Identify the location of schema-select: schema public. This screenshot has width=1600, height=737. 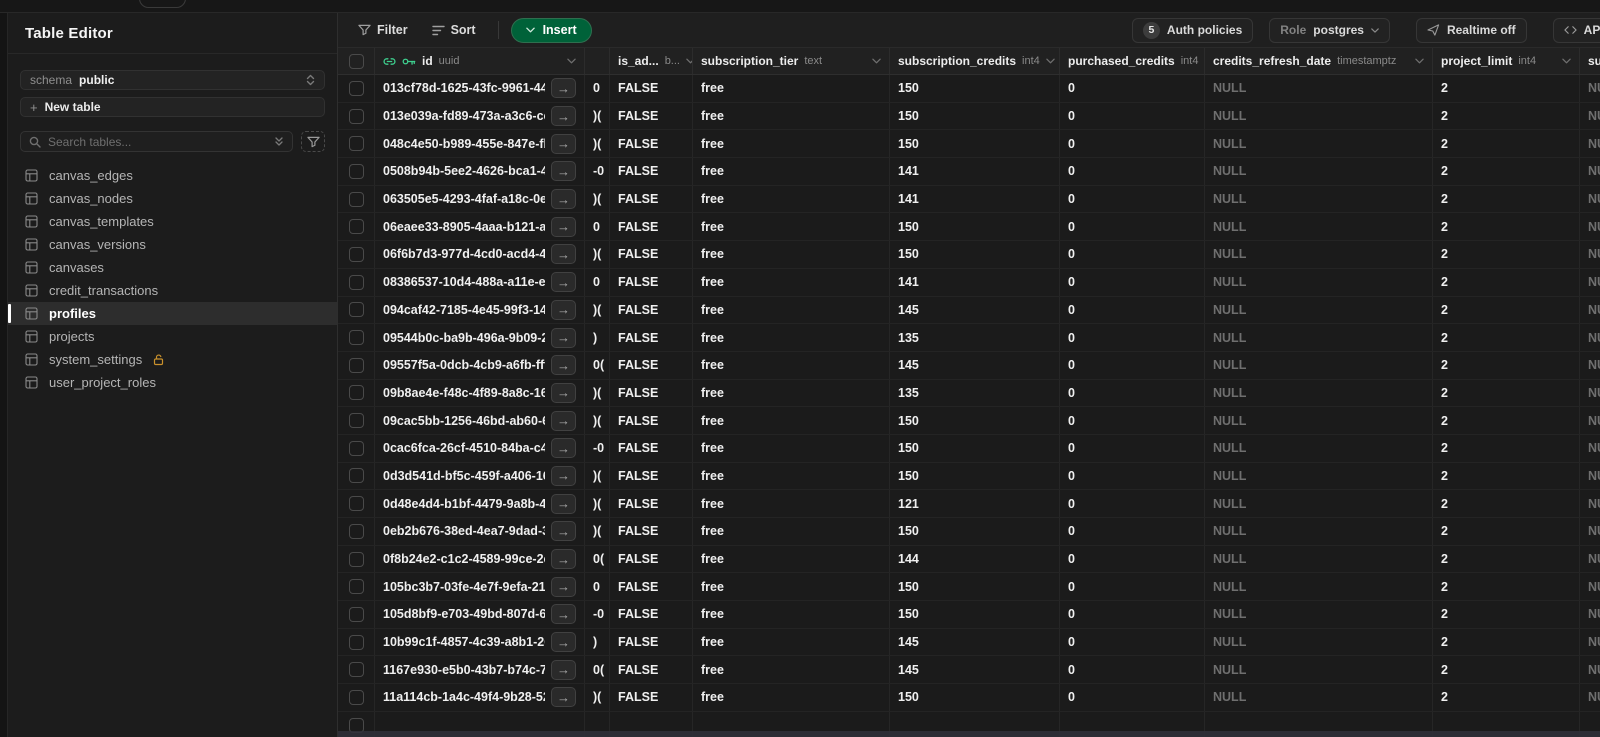
(172, 80).